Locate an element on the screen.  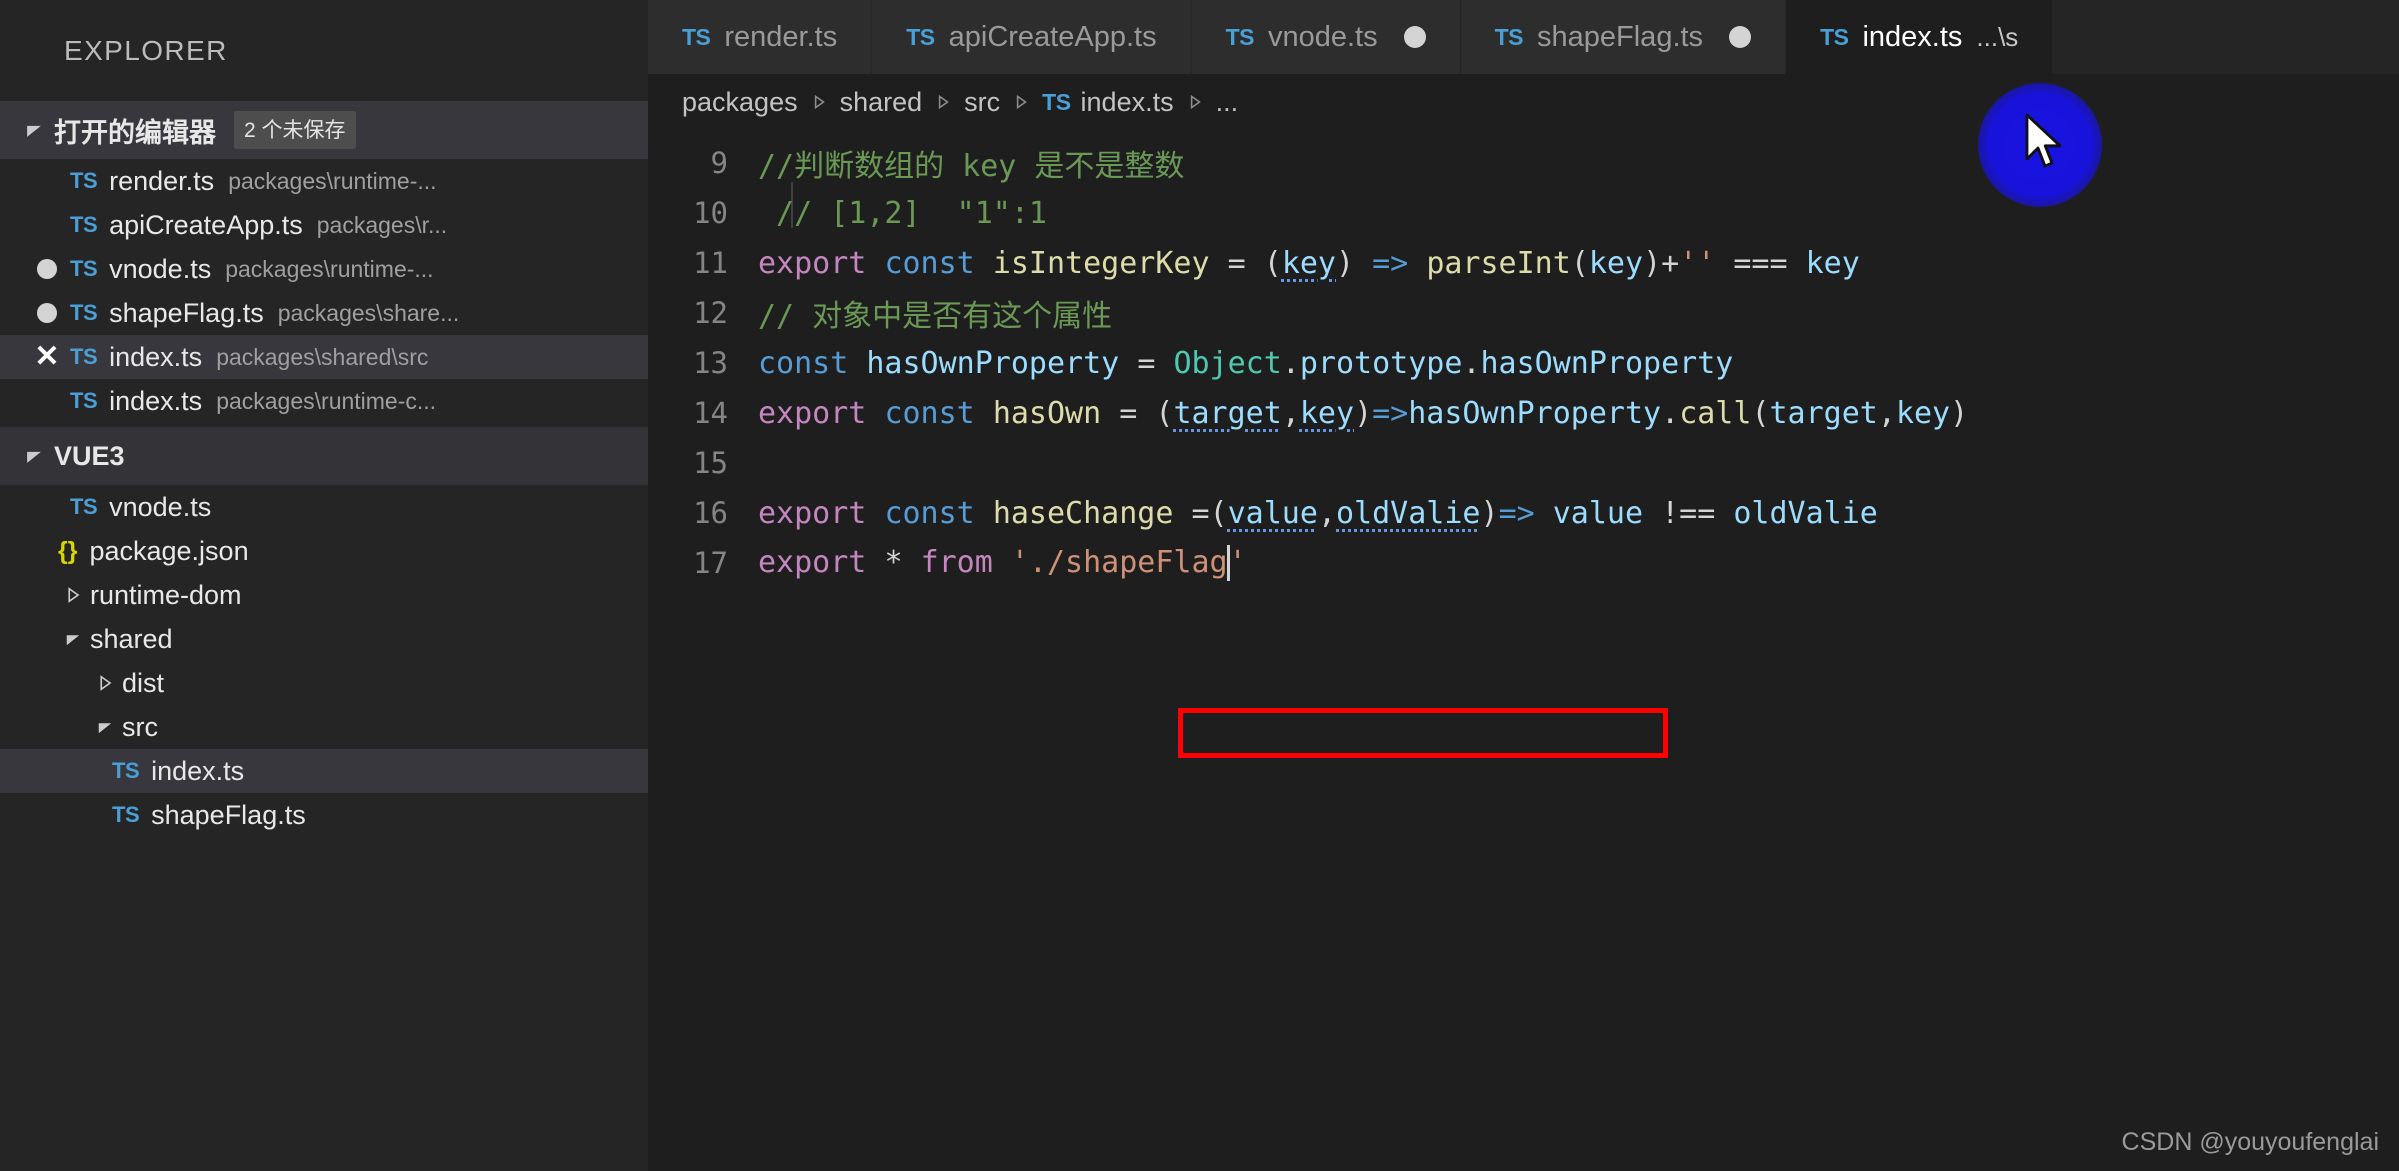
open-editors-section-header: 打开的编辑器 2 个未保存 is located at coordinates (324, 130).